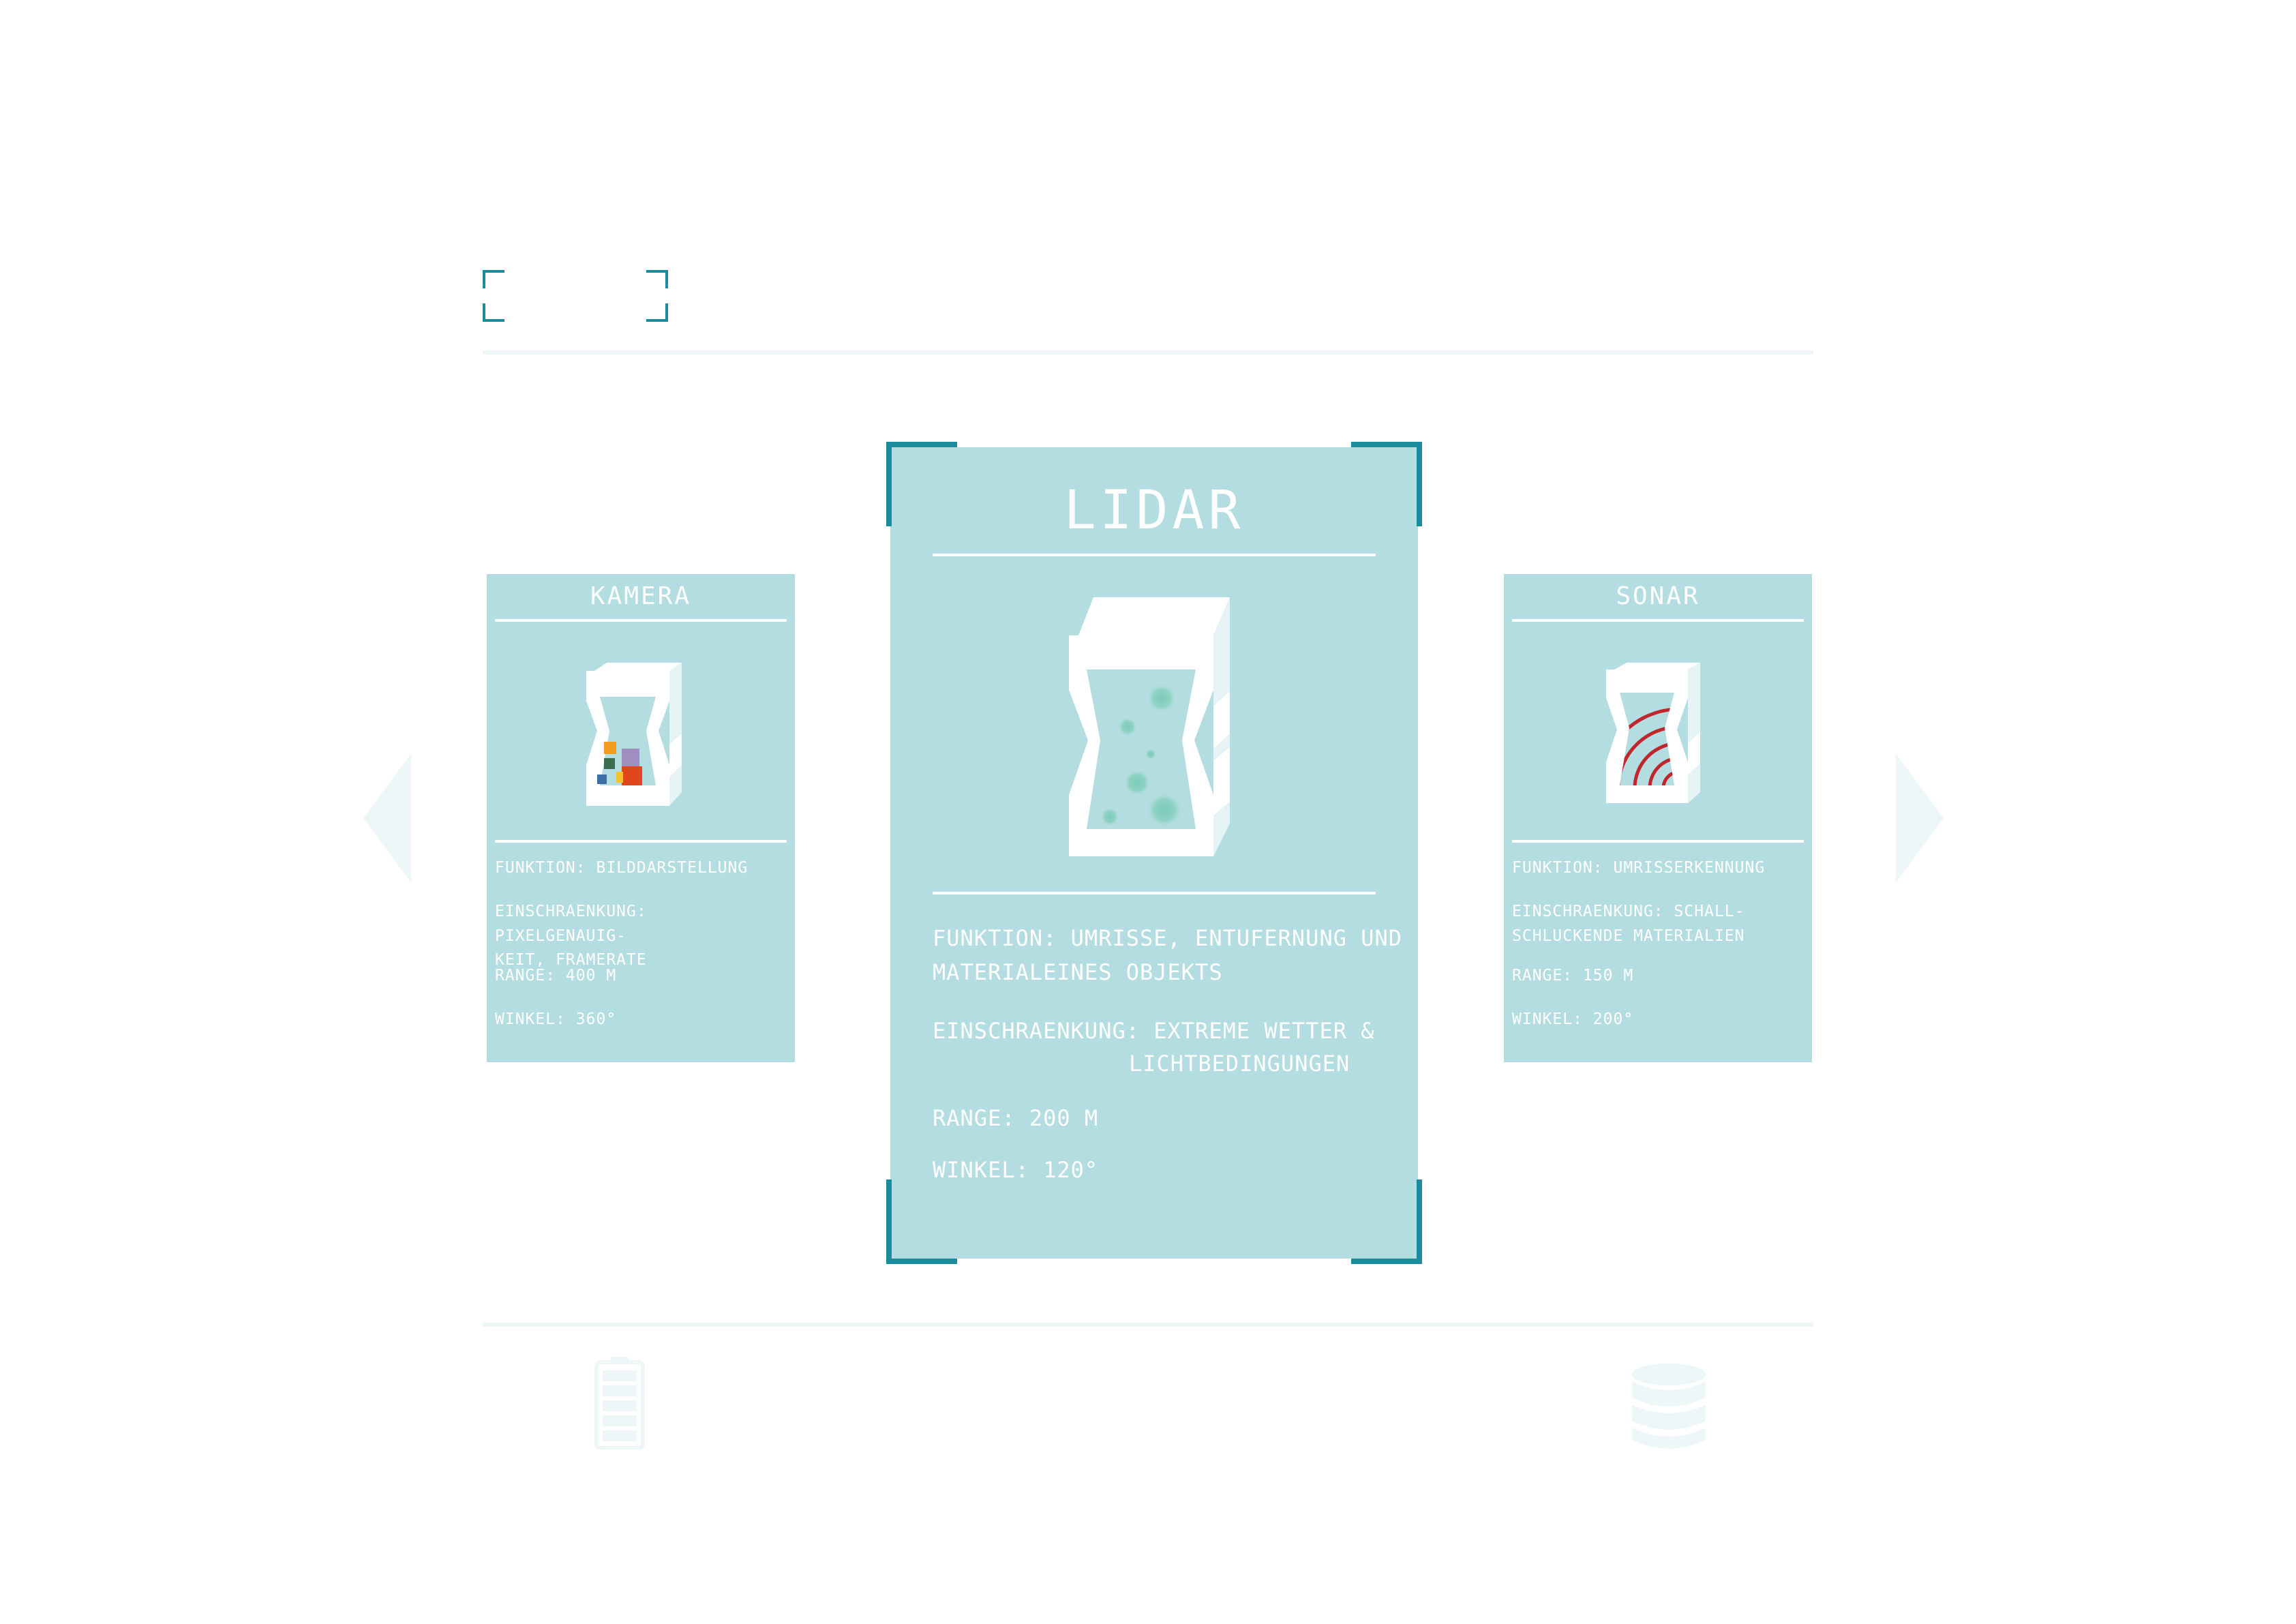 This screenshot has width=2296, height=1624. Describe the element at coordinates (619, 1403) in the screenshot. I see `battery-icon` at that location.